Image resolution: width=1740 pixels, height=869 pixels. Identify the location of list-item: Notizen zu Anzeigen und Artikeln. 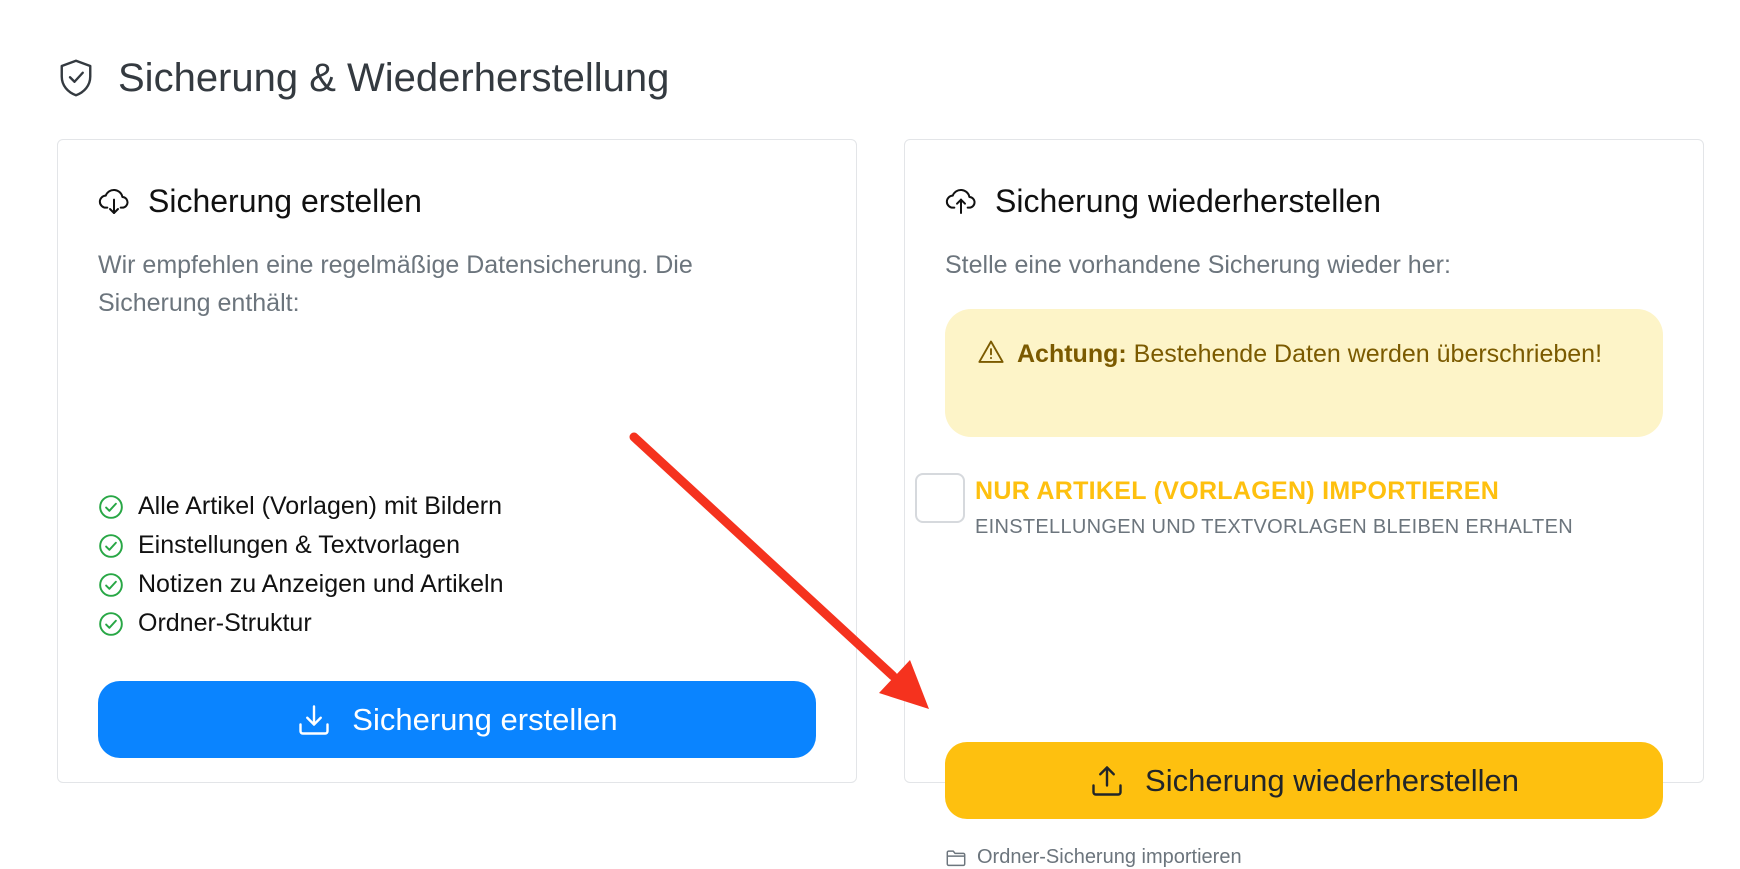
(301, 584).